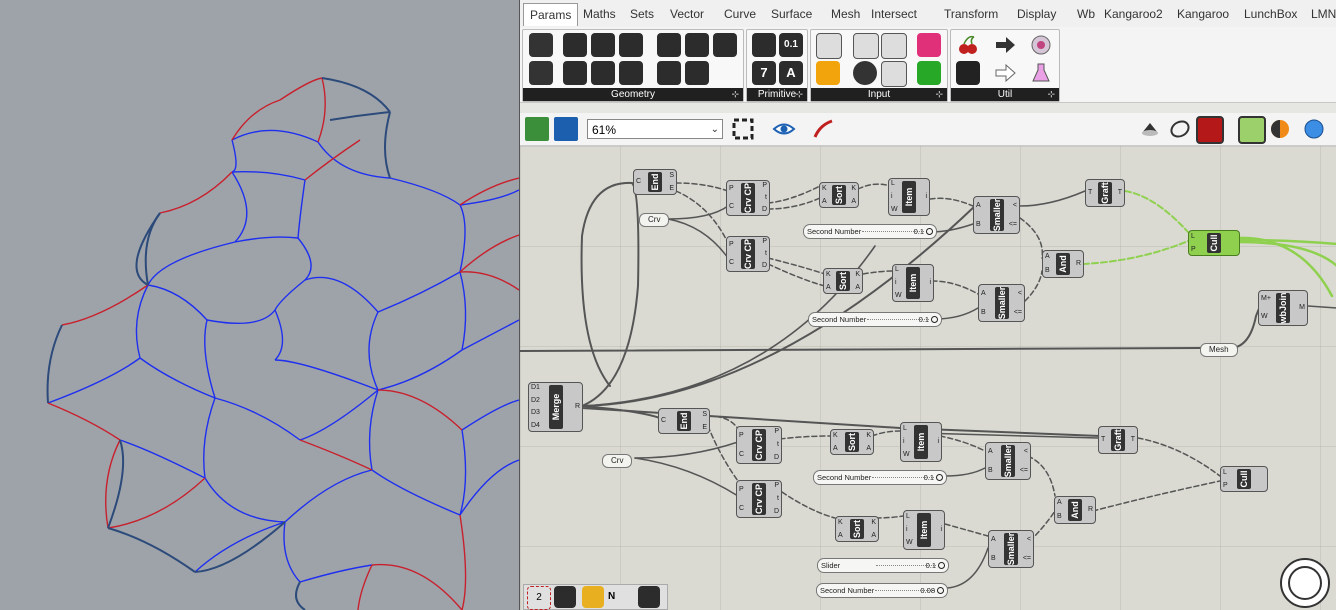 Image resolution: width=1336 pixels, height=610 pixels. Describe the element at coordinates (617, 461) in the screenshot. I see `crv-param-2: Crv` at that location.